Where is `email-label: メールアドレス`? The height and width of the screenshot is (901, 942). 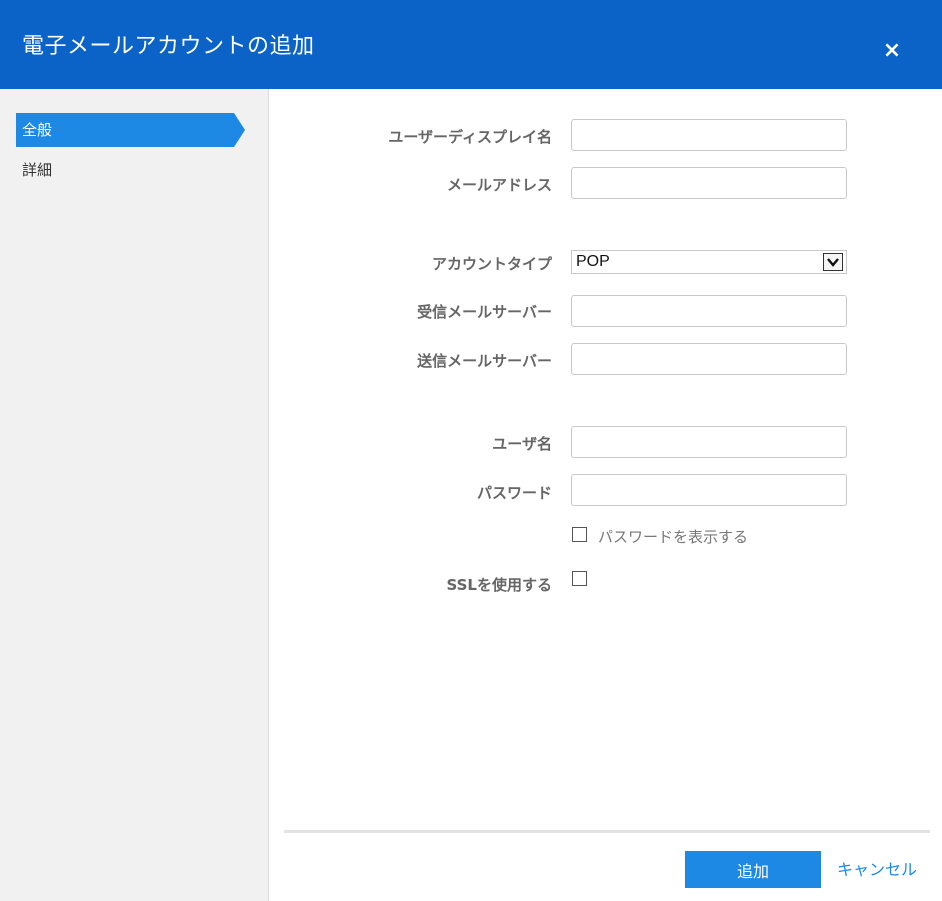 email-label: メールアドレス is located at coordinates (499, 185).